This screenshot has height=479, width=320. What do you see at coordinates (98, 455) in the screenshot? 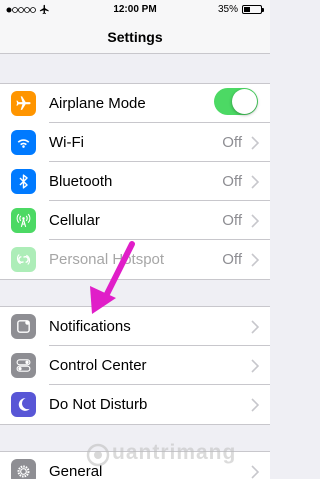
I see `watermark-logo-icon` at bounding box center [98, 455].